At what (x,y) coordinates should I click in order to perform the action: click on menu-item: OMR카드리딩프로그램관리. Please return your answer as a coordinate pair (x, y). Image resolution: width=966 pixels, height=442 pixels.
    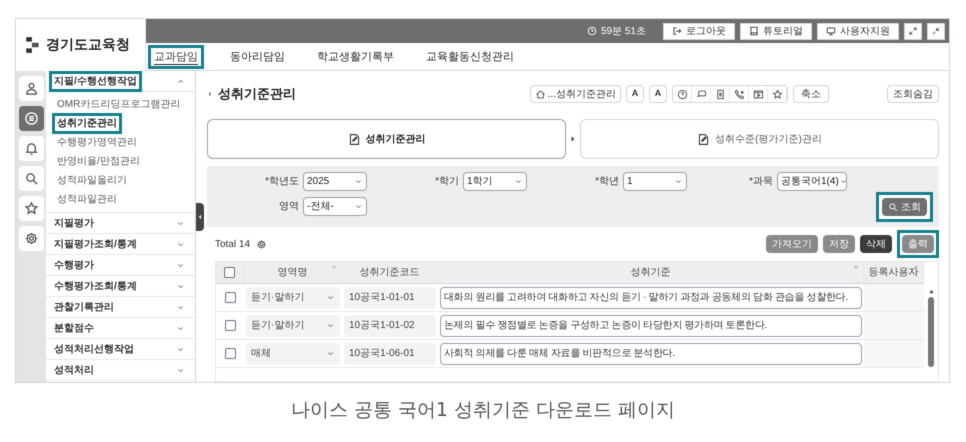
    Looking at the image, I should click on (118, 104).